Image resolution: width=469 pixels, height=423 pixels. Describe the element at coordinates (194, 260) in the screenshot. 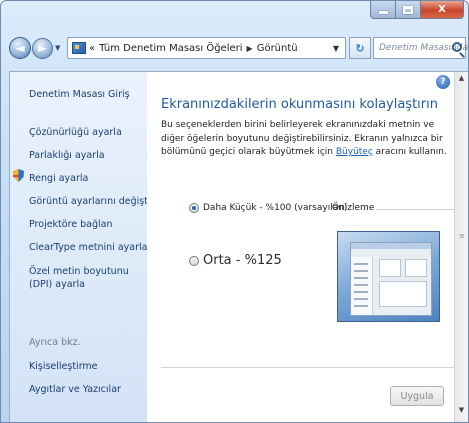

I see `radio-medium` at that location.